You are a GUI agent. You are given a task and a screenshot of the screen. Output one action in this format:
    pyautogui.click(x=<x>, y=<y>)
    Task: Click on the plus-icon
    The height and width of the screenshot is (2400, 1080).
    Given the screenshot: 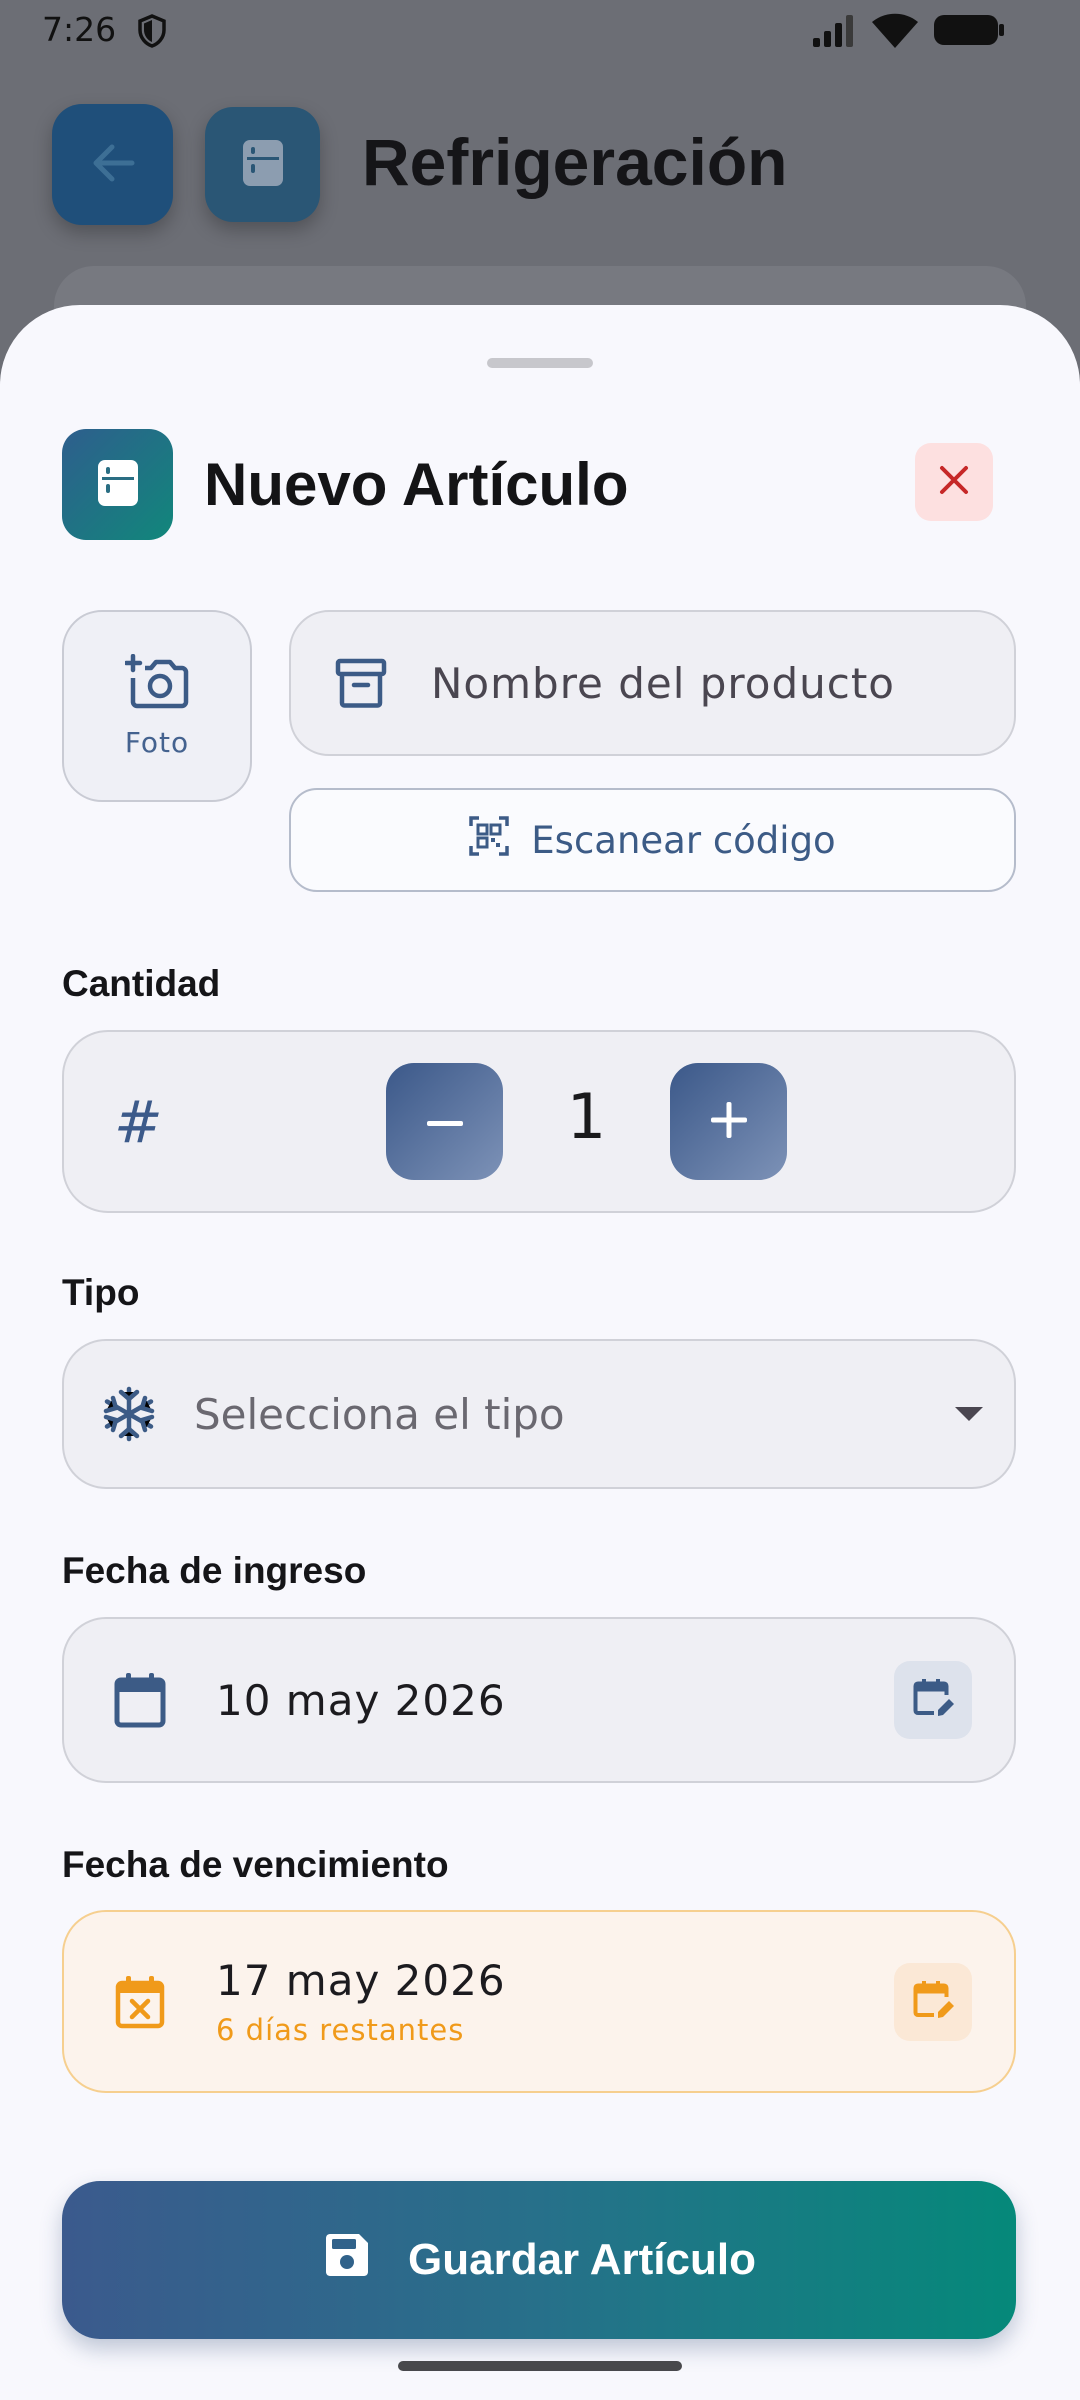 What is the action you would take?
    pyautogui.click(x=728, y=1121)
    